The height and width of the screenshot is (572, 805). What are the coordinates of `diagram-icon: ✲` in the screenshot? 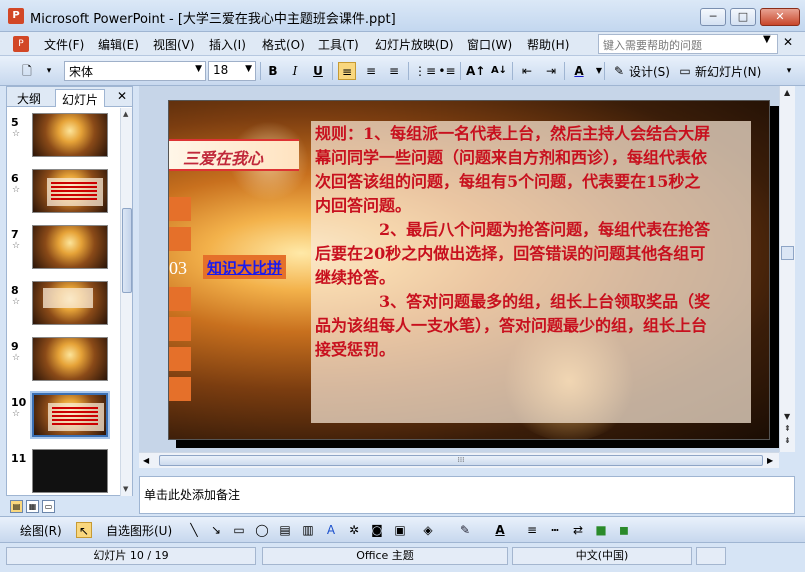 It's located at (354, 530).